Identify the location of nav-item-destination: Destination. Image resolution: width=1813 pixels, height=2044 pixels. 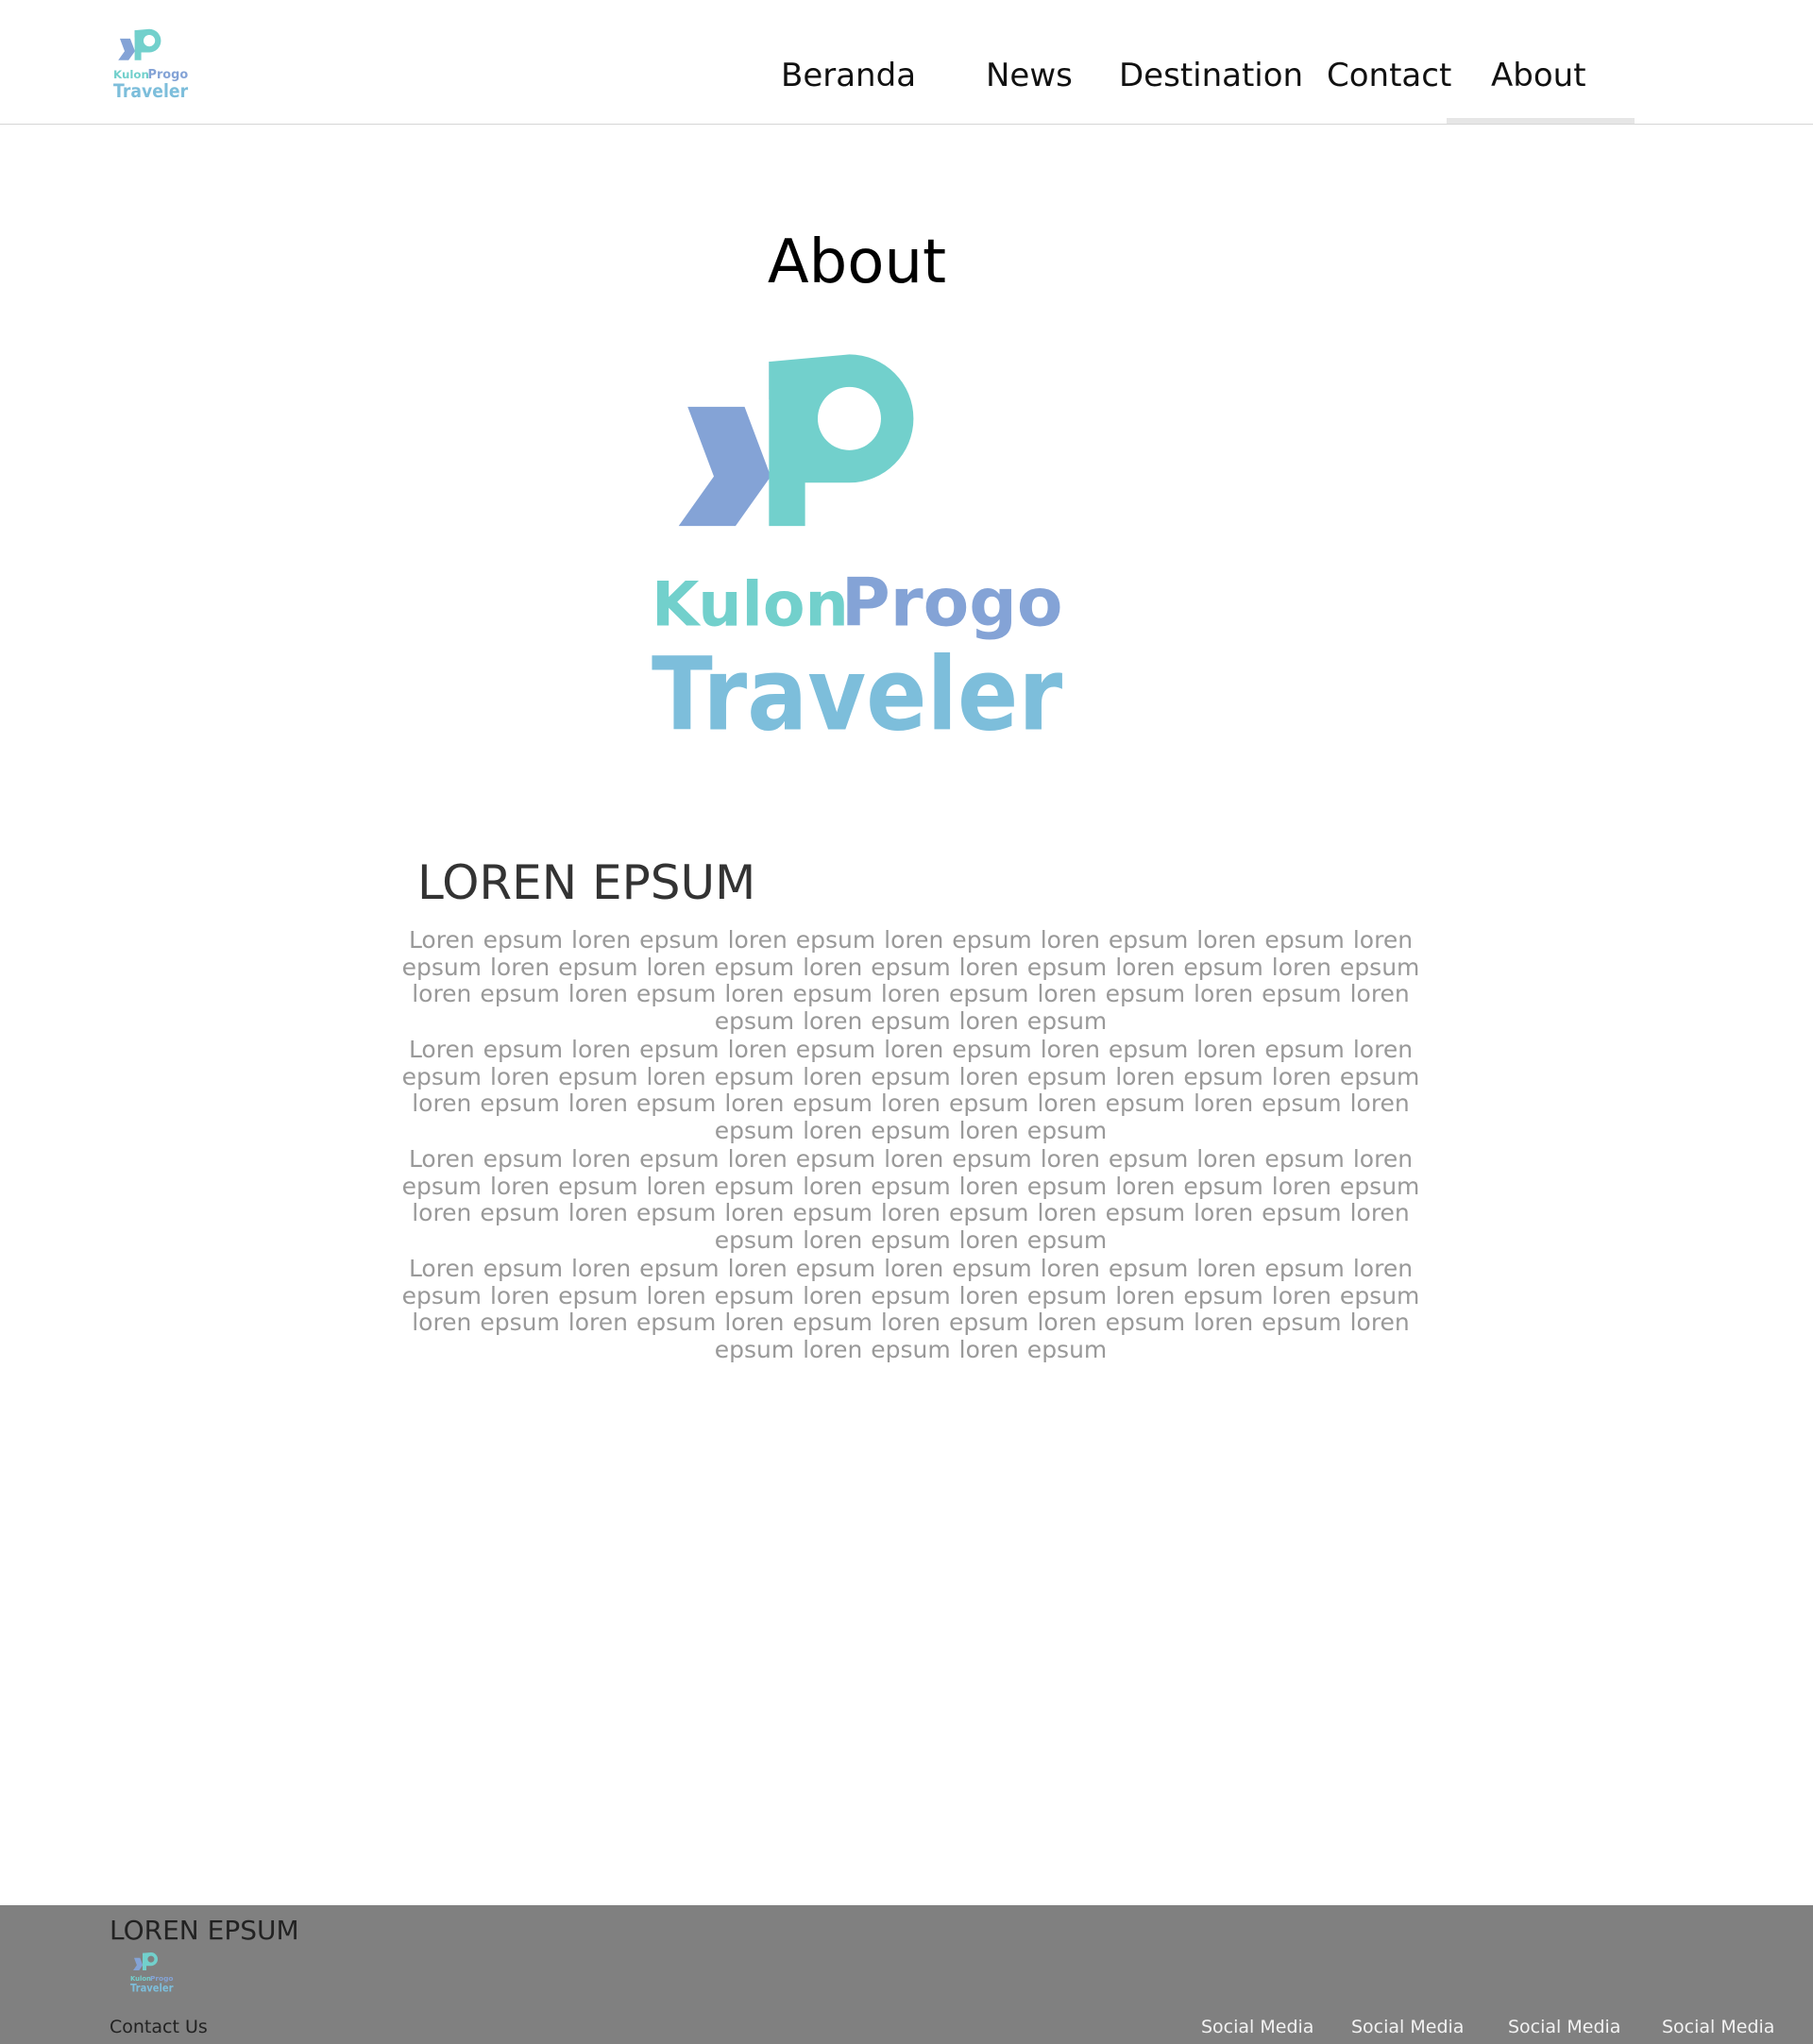
(1211, 75).